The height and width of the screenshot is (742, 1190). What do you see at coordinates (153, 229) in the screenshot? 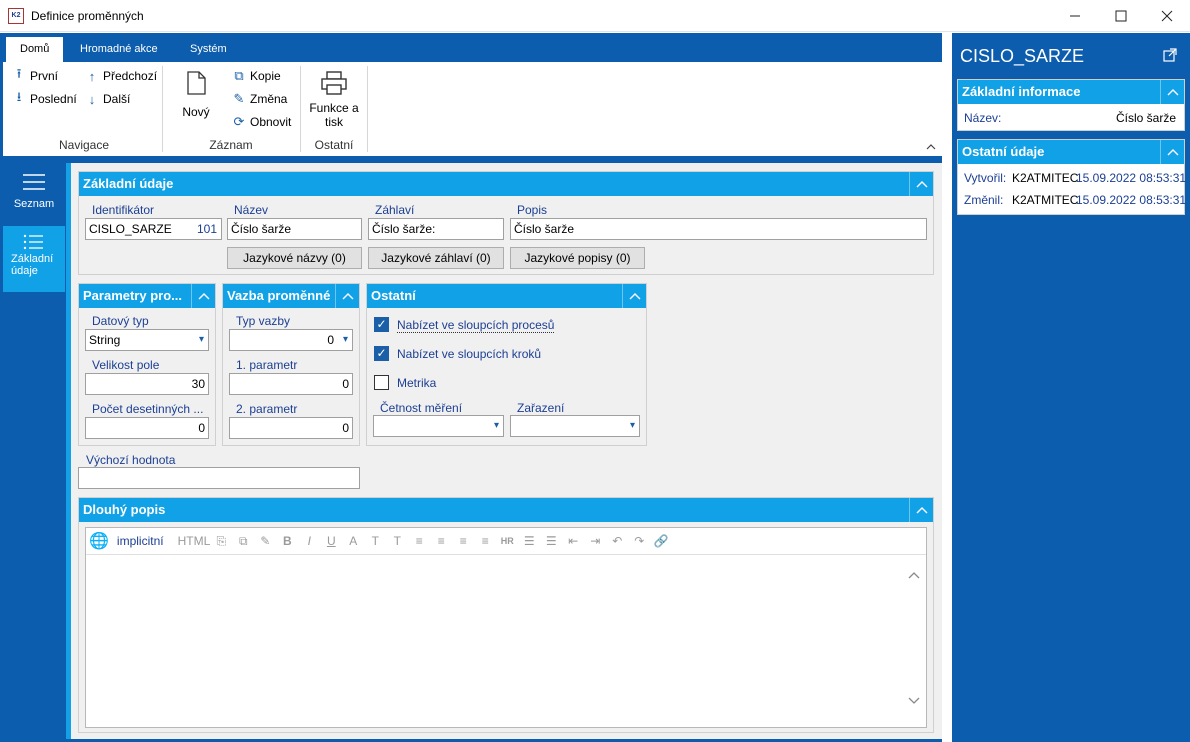
I see `id-field: CISLO_SARZE 101` at bounding box center [153, 229].